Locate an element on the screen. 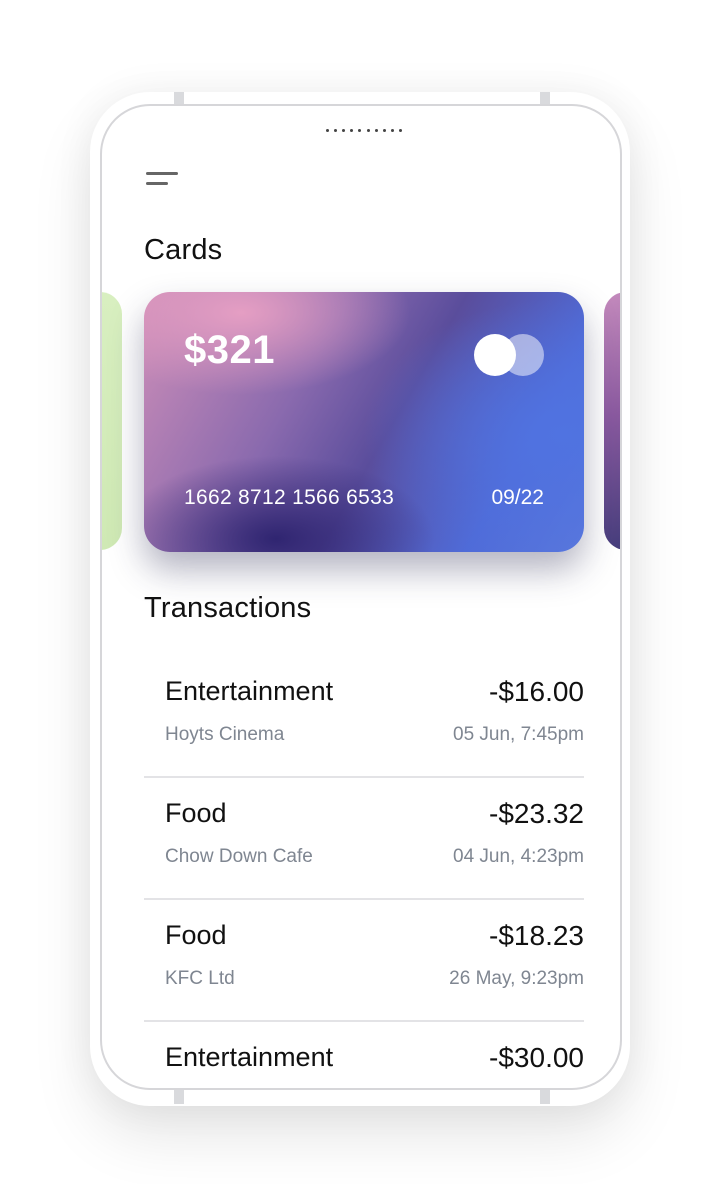 This screenshot has width=718, height=1184. transaction-row: Food -$18.23 KFC Ltd 26 May, 9:23pm is located at coordinates (364, 961).